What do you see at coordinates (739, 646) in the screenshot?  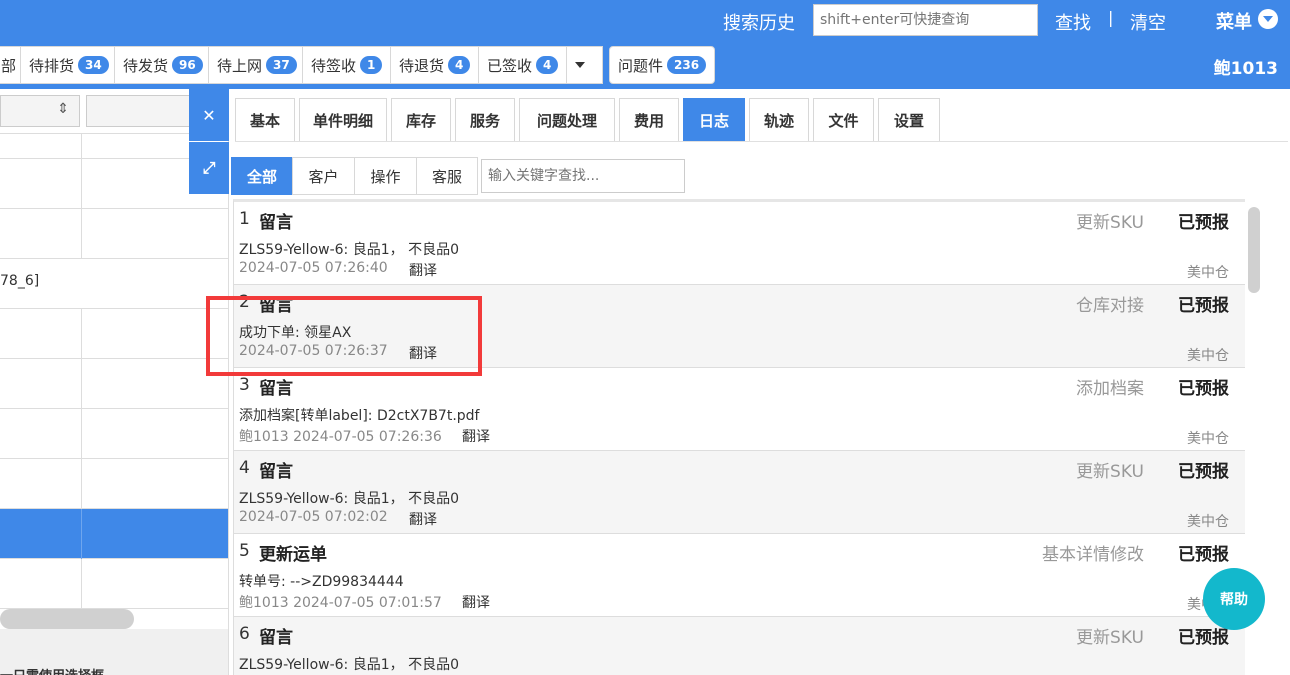 I see `log-entry: 6 留言 更新SKU 已预报 ZLS59-Yellow-6: 良品1， 不良品0` at bounding box center [739, 646].